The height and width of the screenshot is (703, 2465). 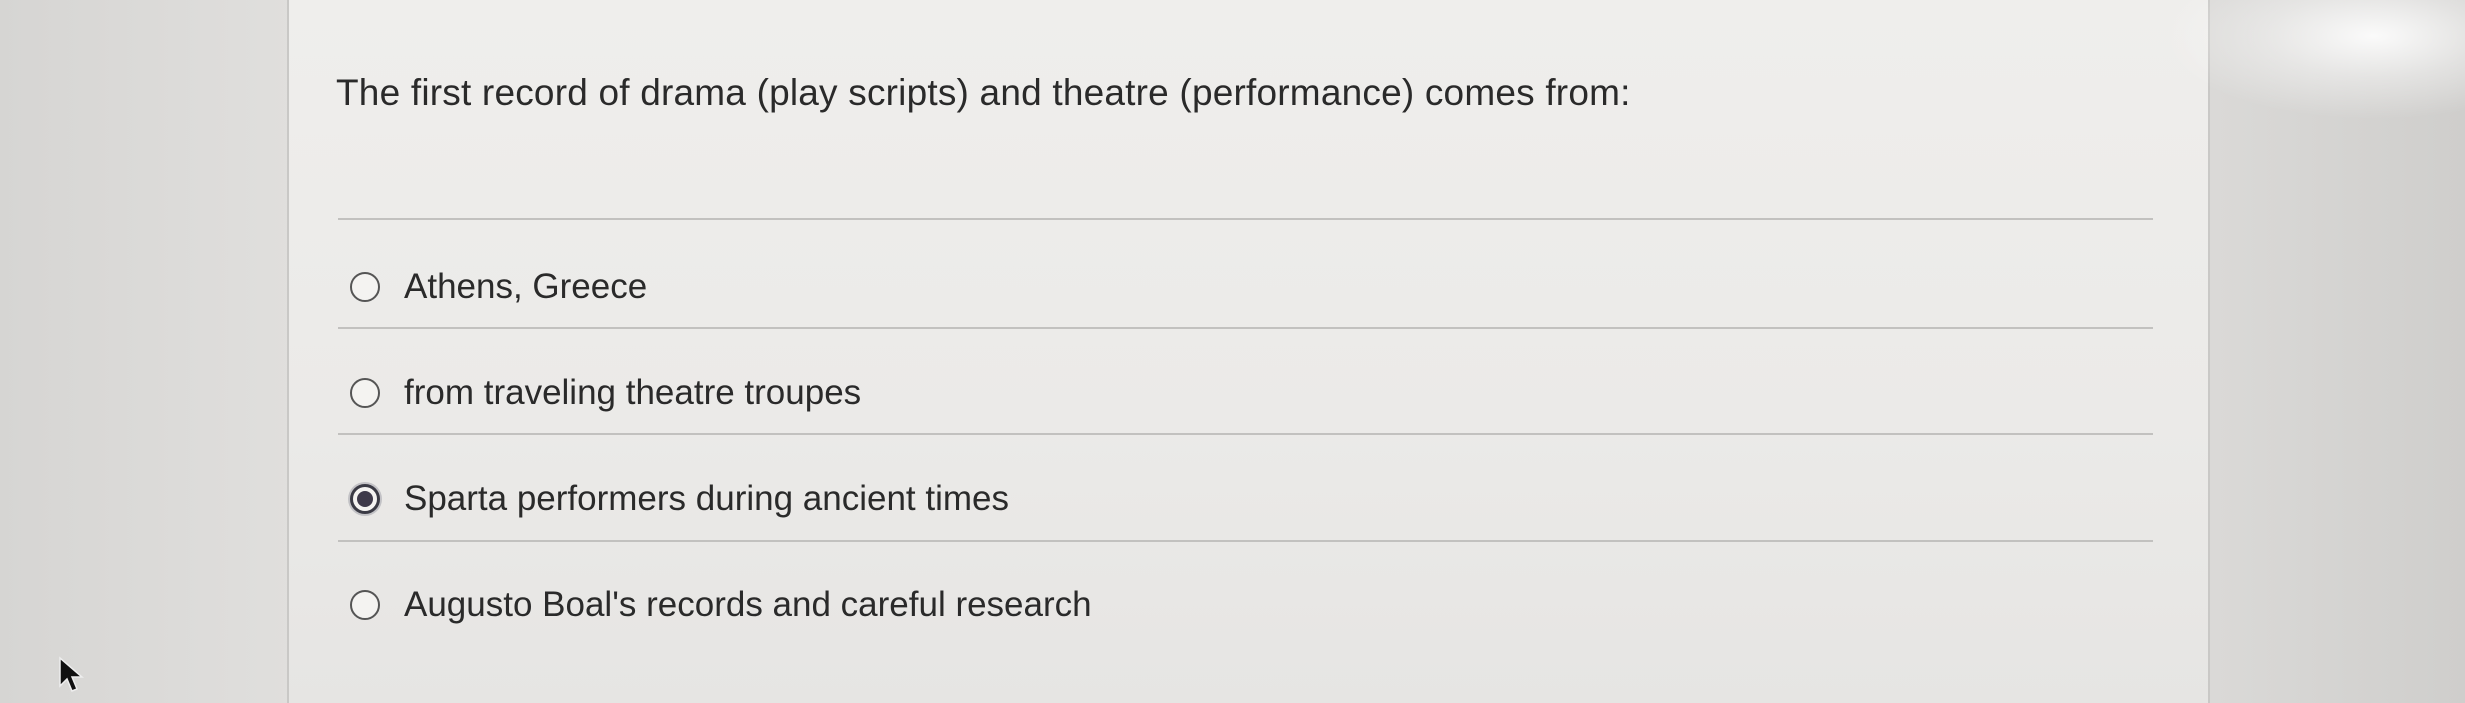 What do you see at coordinates (526, 286) in the screenshot?
I see `option-label: Athens, Greece` at bounding box center [526, 286].